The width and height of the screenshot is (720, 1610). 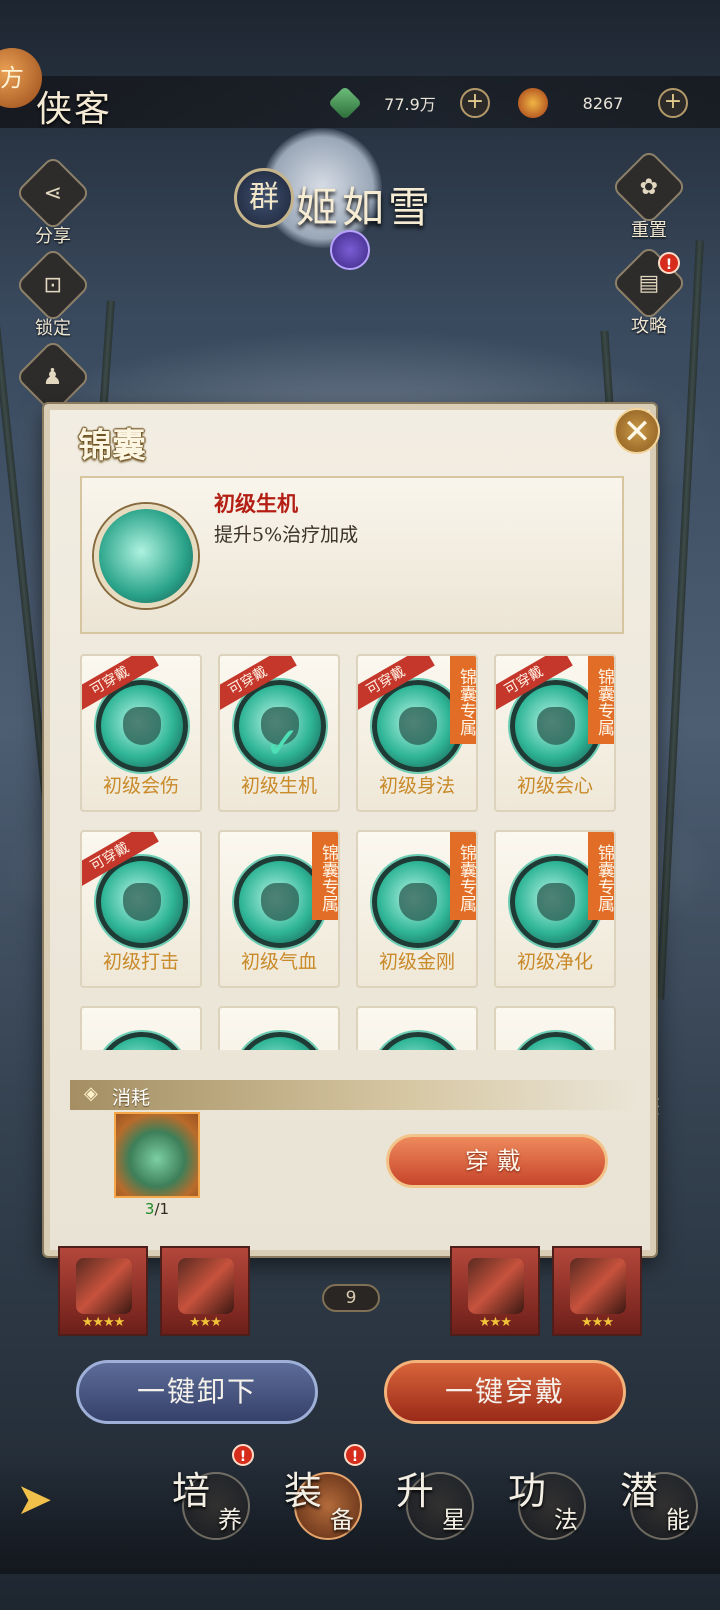 I want to click on rank-emblem-icon, so click(x=350, y=250).